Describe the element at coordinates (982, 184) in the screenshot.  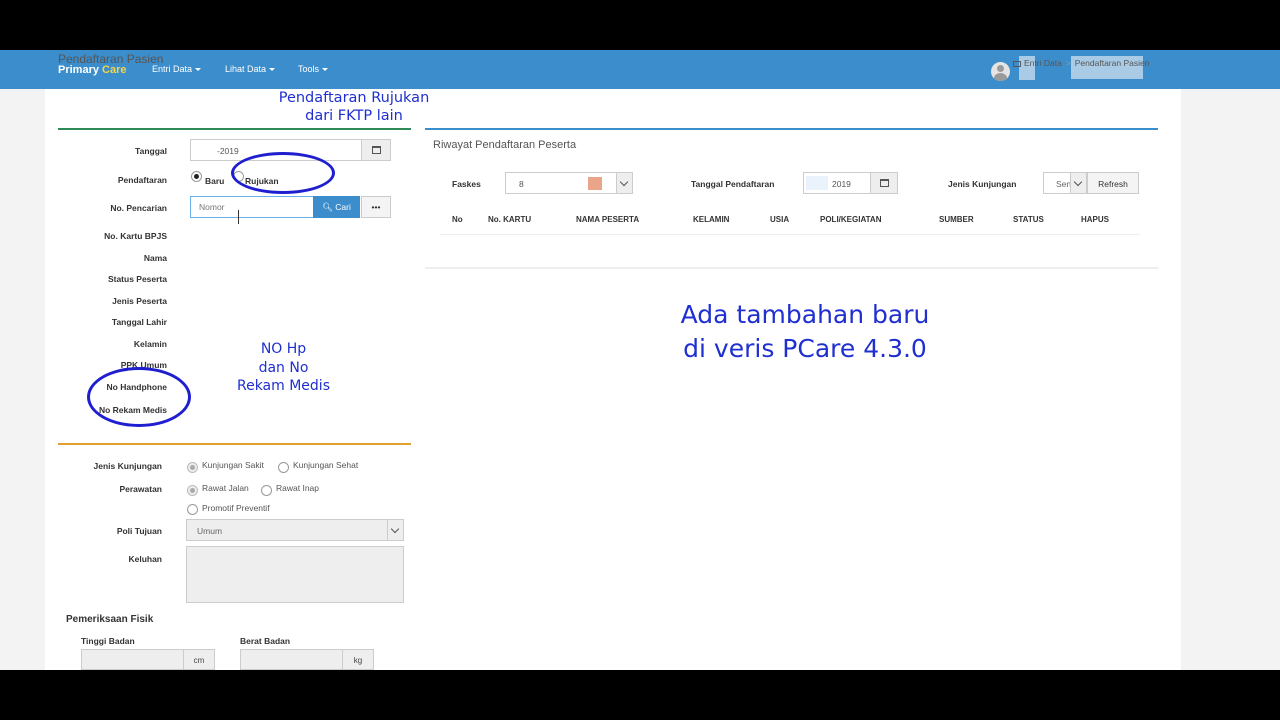
I see `jenis-kunjungan-filter-label: Jenis Kunjungan` at that location.